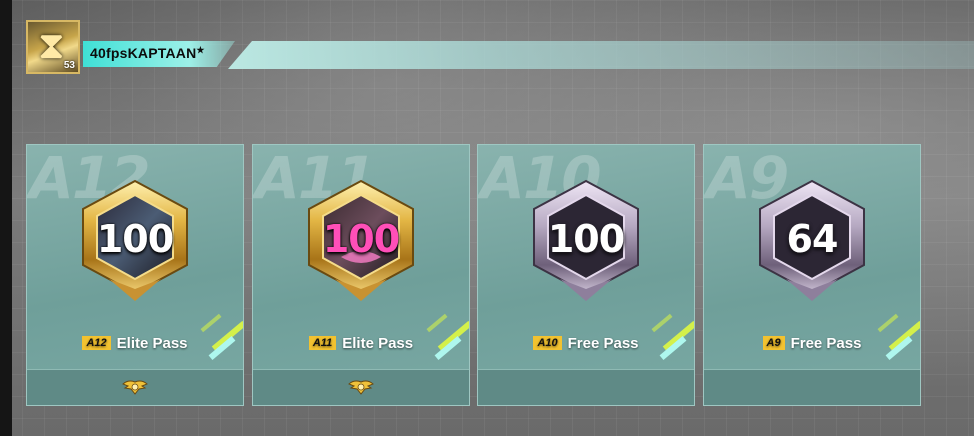  I want to click on star-icon: ★, so click(200, 50).